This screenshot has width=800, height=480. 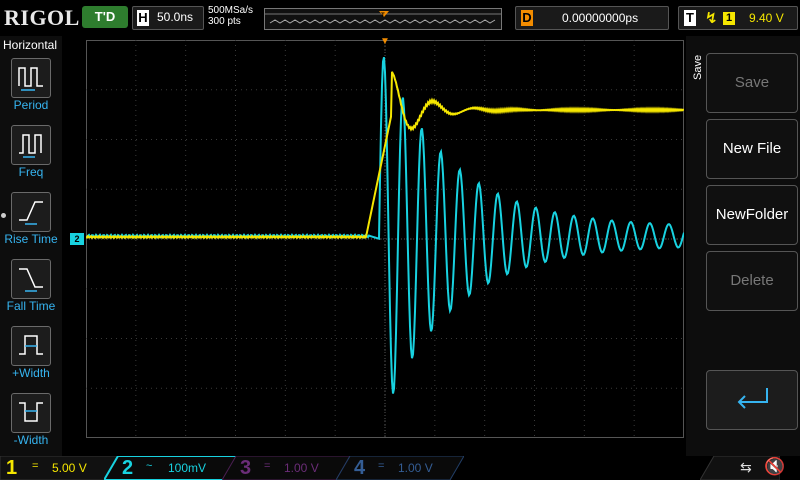 What do you see at coordinates (42, 17) in the screenshot?
I see `rigol-logo: RIGOL` at bounding box center [42, 17].